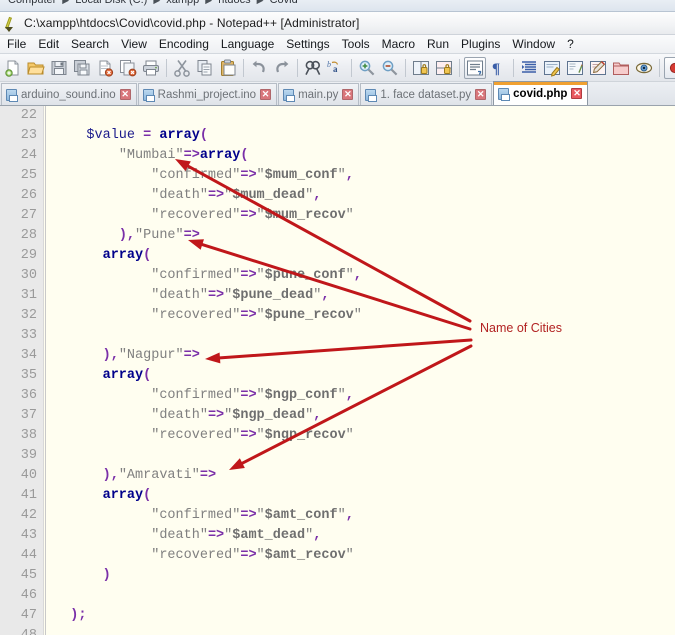  I want to click on close-file-icon, so click(105, 68).